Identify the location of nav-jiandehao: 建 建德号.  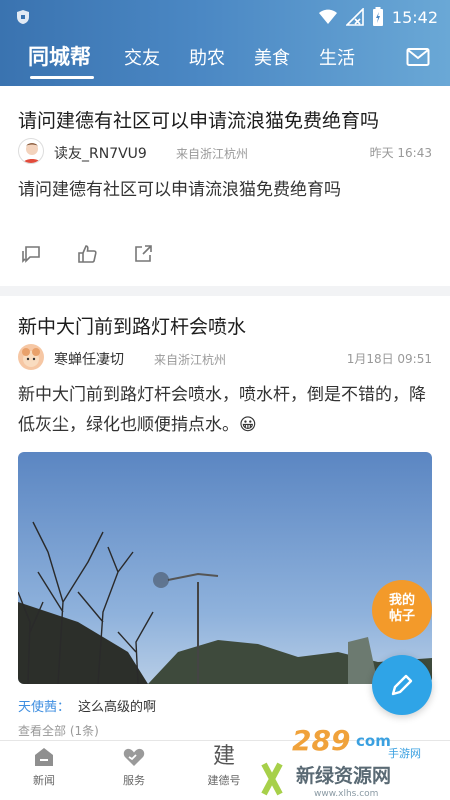
(224, 766).